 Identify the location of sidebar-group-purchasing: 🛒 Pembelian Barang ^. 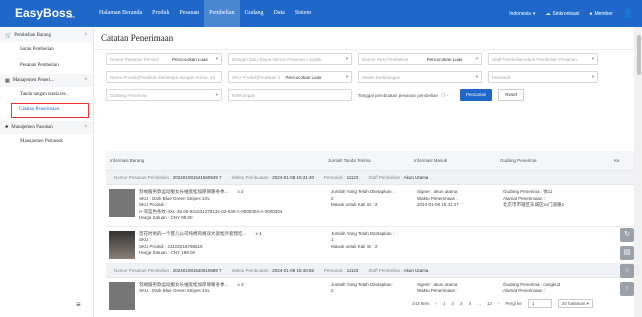
(46, 35).